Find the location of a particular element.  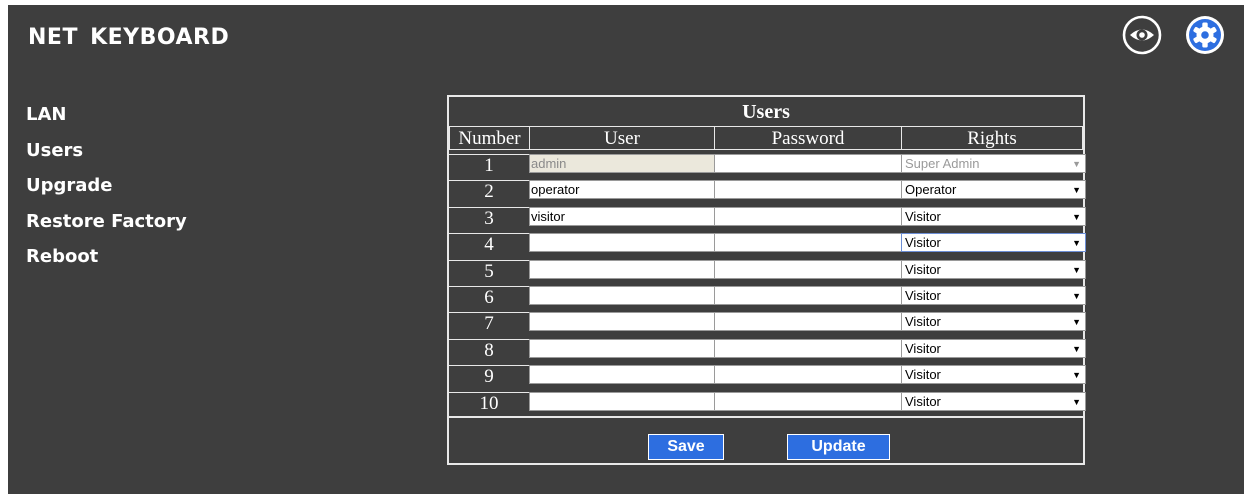

row-number: 8 is located at coordinates (489, 349).